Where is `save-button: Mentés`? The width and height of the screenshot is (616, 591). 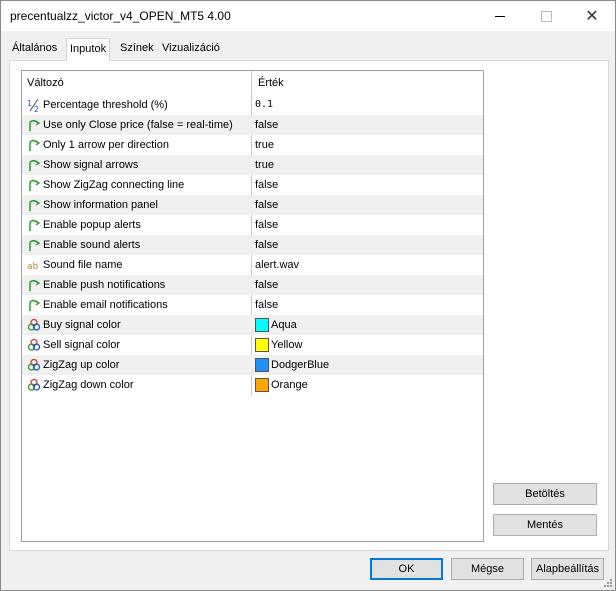 save-button: Mentés is located at coordinates (545, 525).